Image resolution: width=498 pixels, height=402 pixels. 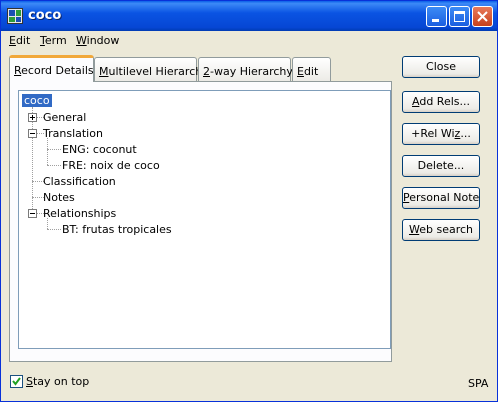 What do you see at coordinates (57, 381) in the screenshot?
I see `stay-on-top-label: Stay on top` at bounding box center [57, 381].